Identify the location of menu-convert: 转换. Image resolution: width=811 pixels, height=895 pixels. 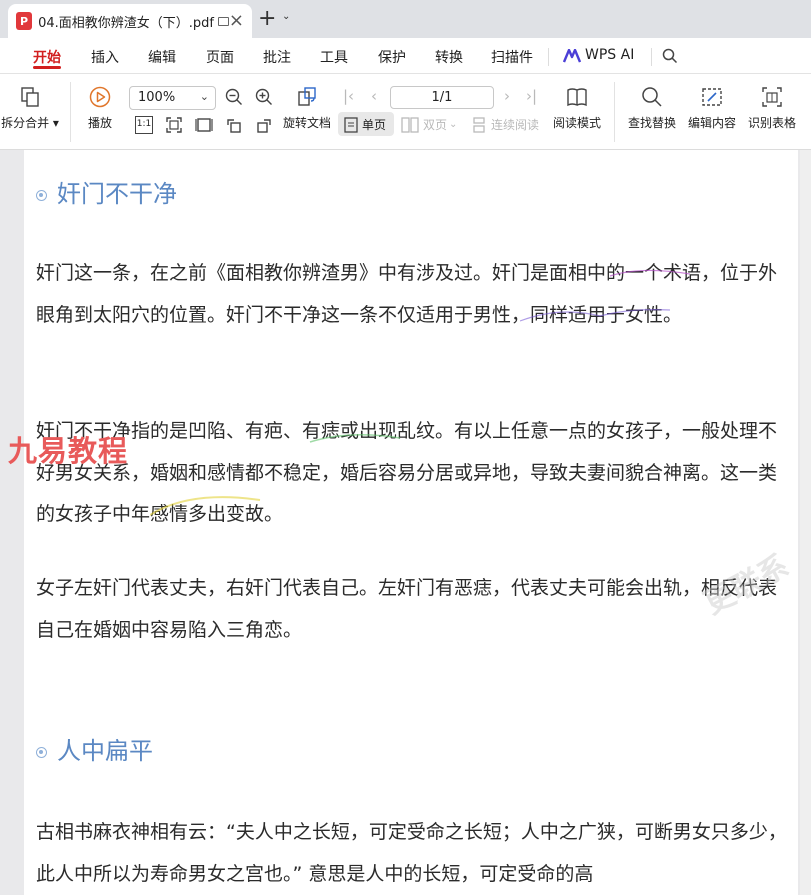
(449, 57).